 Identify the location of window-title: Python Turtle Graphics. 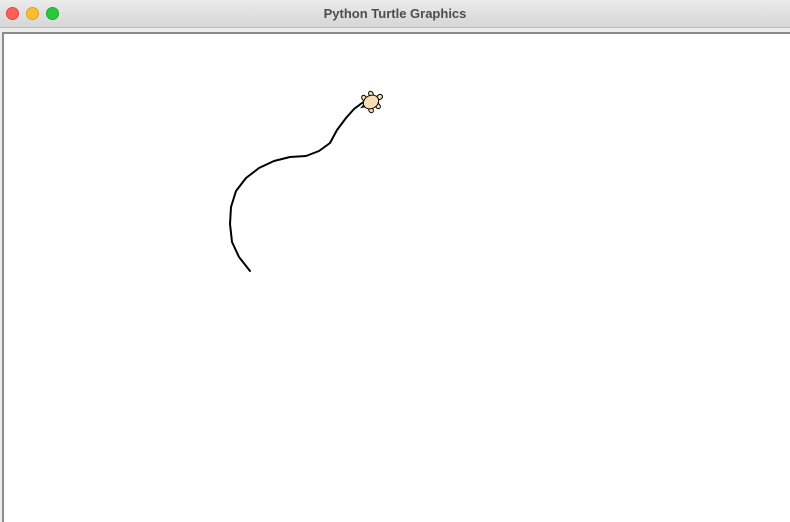
(395, 13).